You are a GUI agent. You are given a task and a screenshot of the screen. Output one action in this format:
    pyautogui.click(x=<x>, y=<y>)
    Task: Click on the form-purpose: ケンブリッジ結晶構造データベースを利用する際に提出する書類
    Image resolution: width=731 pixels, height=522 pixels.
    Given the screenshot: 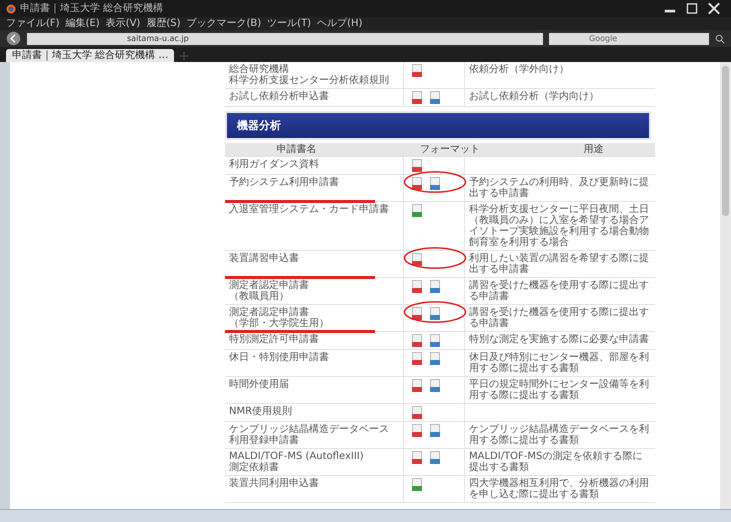 What is the action you would take?
    pyautogui.click(x=559, y=435)
    